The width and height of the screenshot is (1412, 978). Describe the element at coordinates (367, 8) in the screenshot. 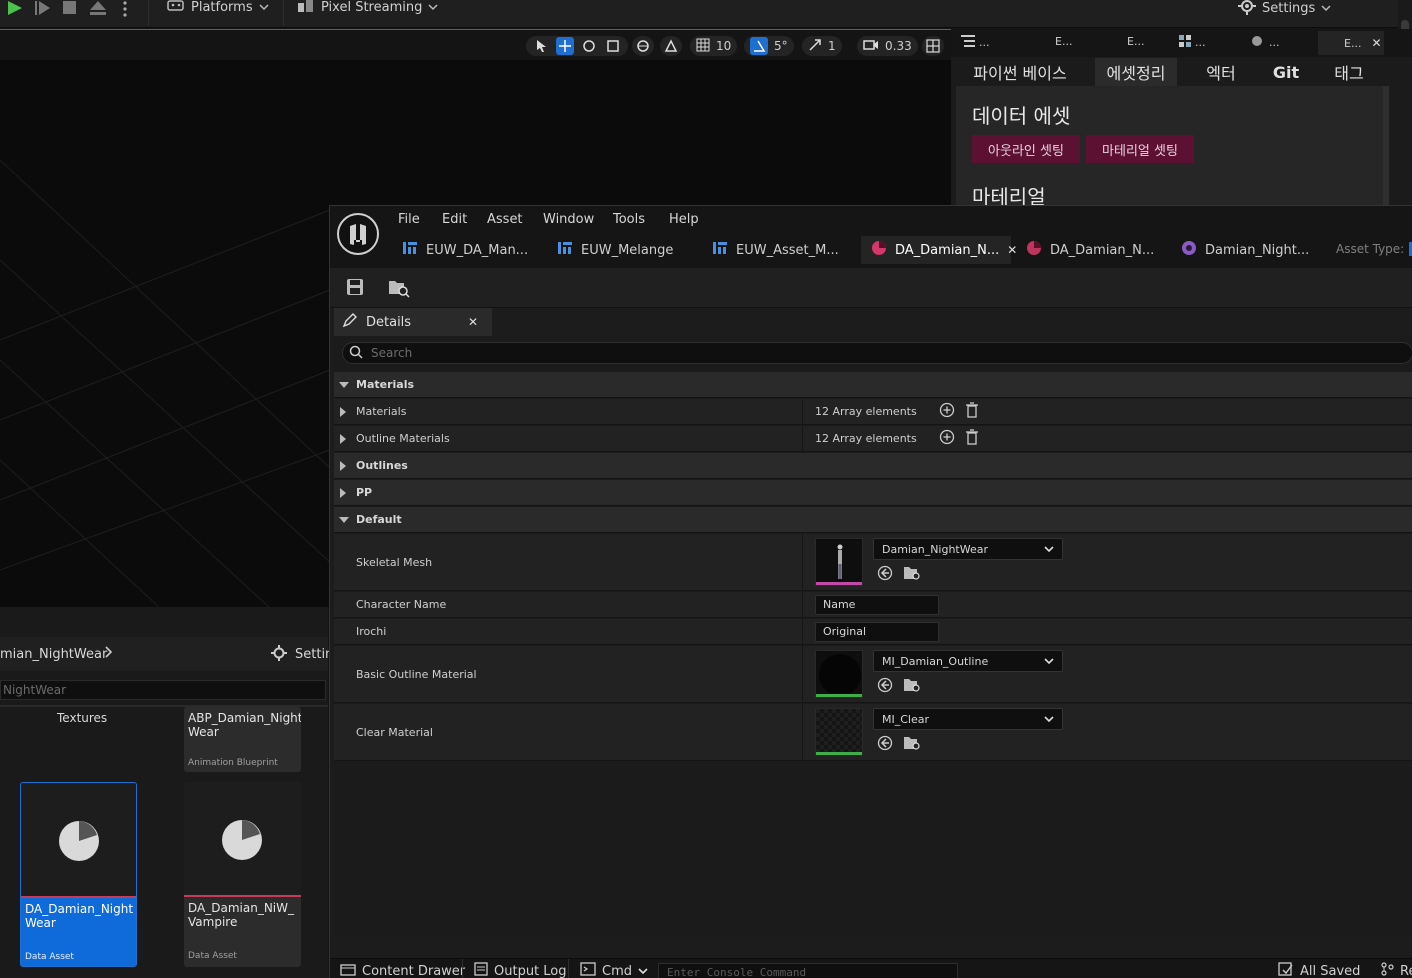

I see `pixel-streaming-menu: Pixel Streaming` at that location.